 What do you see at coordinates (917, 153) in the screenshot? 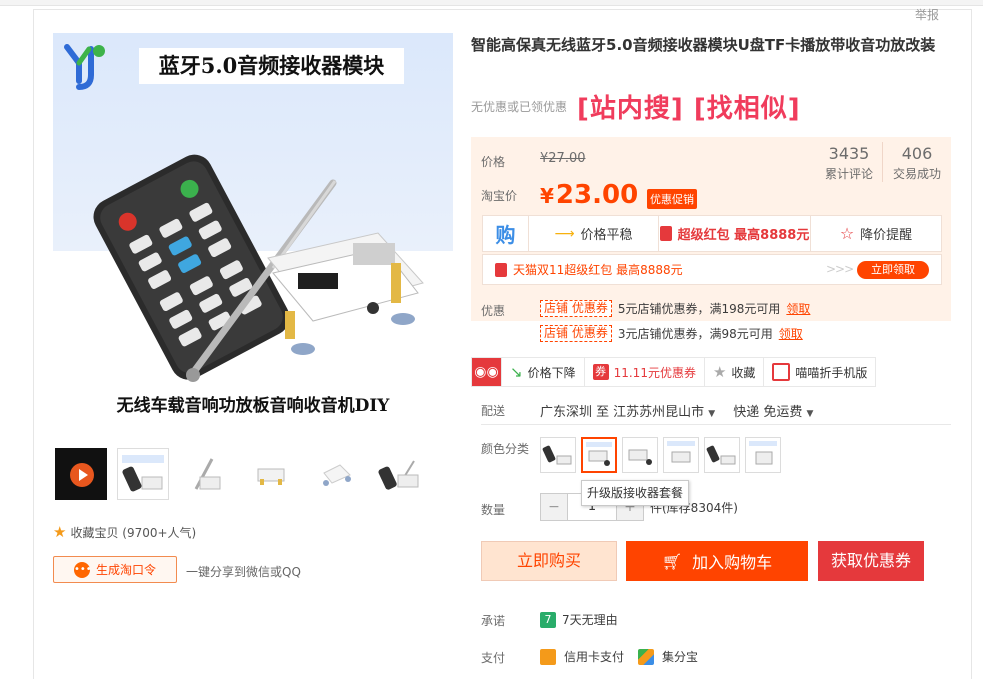
I see `sales-count: 406` at bounding box center [917, 153].